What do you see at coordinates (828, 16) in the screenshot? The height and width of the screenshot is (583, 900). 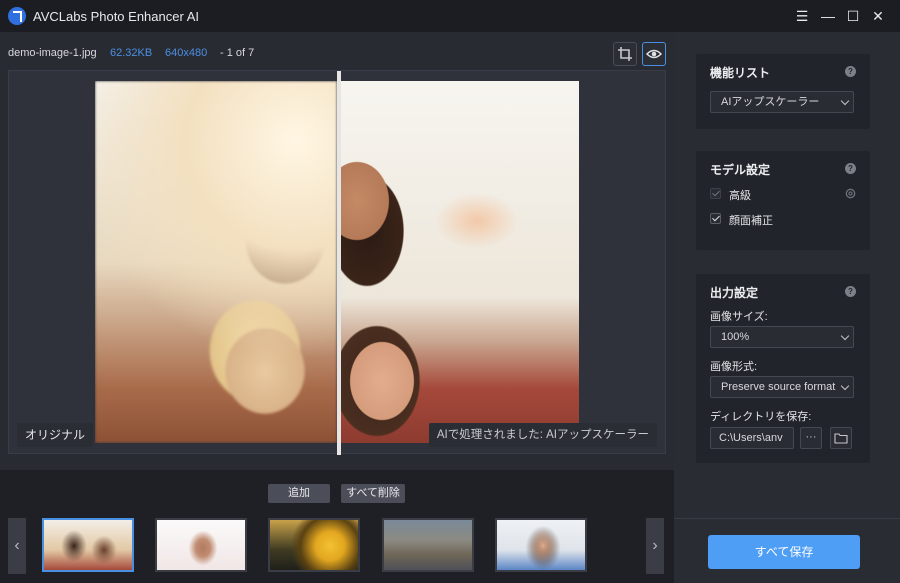 I see `minimize-icon: —` at bounding box center [828, 16].